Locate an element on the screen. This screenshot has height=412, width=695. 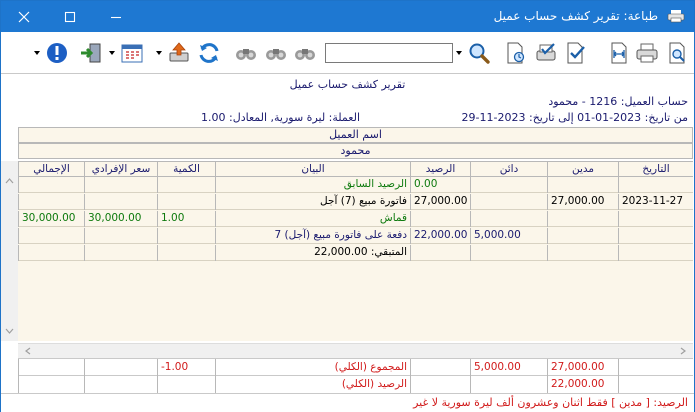
table-row: المتبقي: 22,000.00 is located at coordinates (355, 253).